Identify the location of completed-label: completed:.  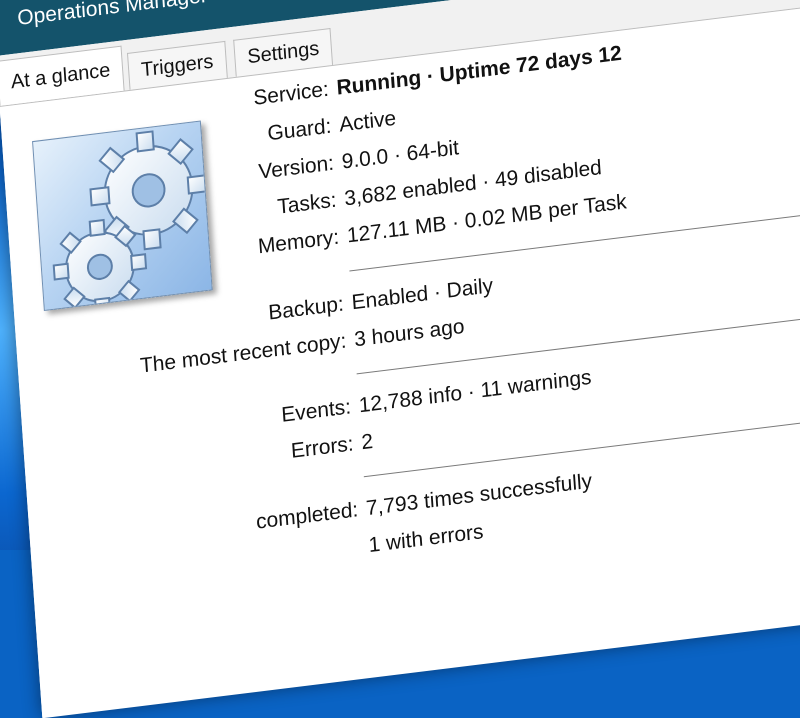
(307, 516).